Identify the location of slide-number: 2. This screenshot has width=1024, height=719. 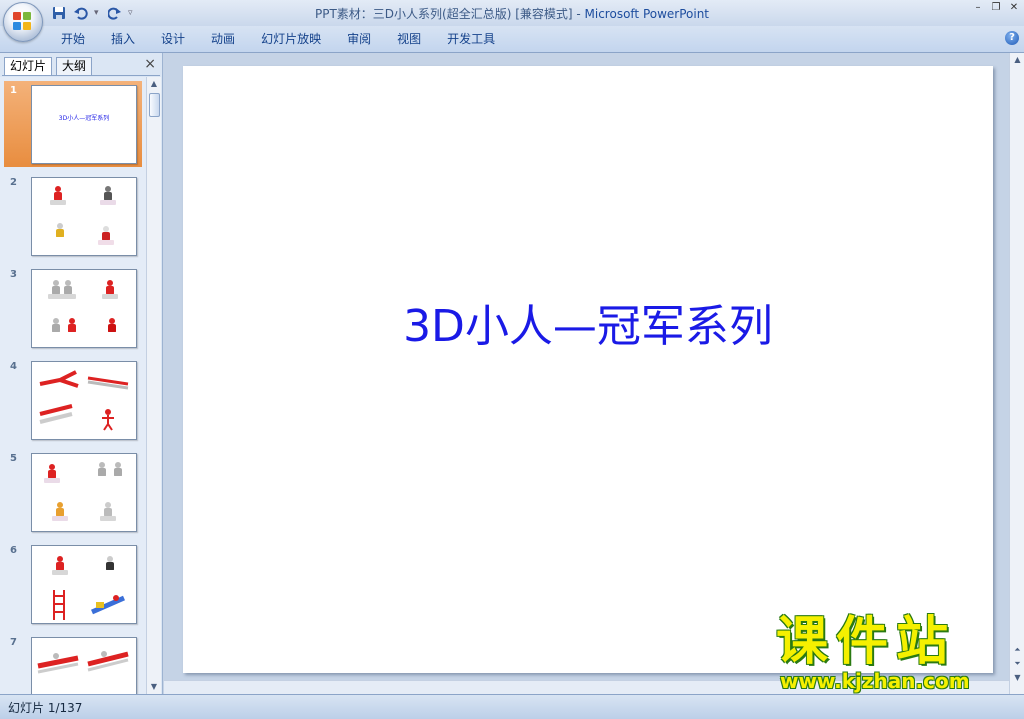
(13, 182).